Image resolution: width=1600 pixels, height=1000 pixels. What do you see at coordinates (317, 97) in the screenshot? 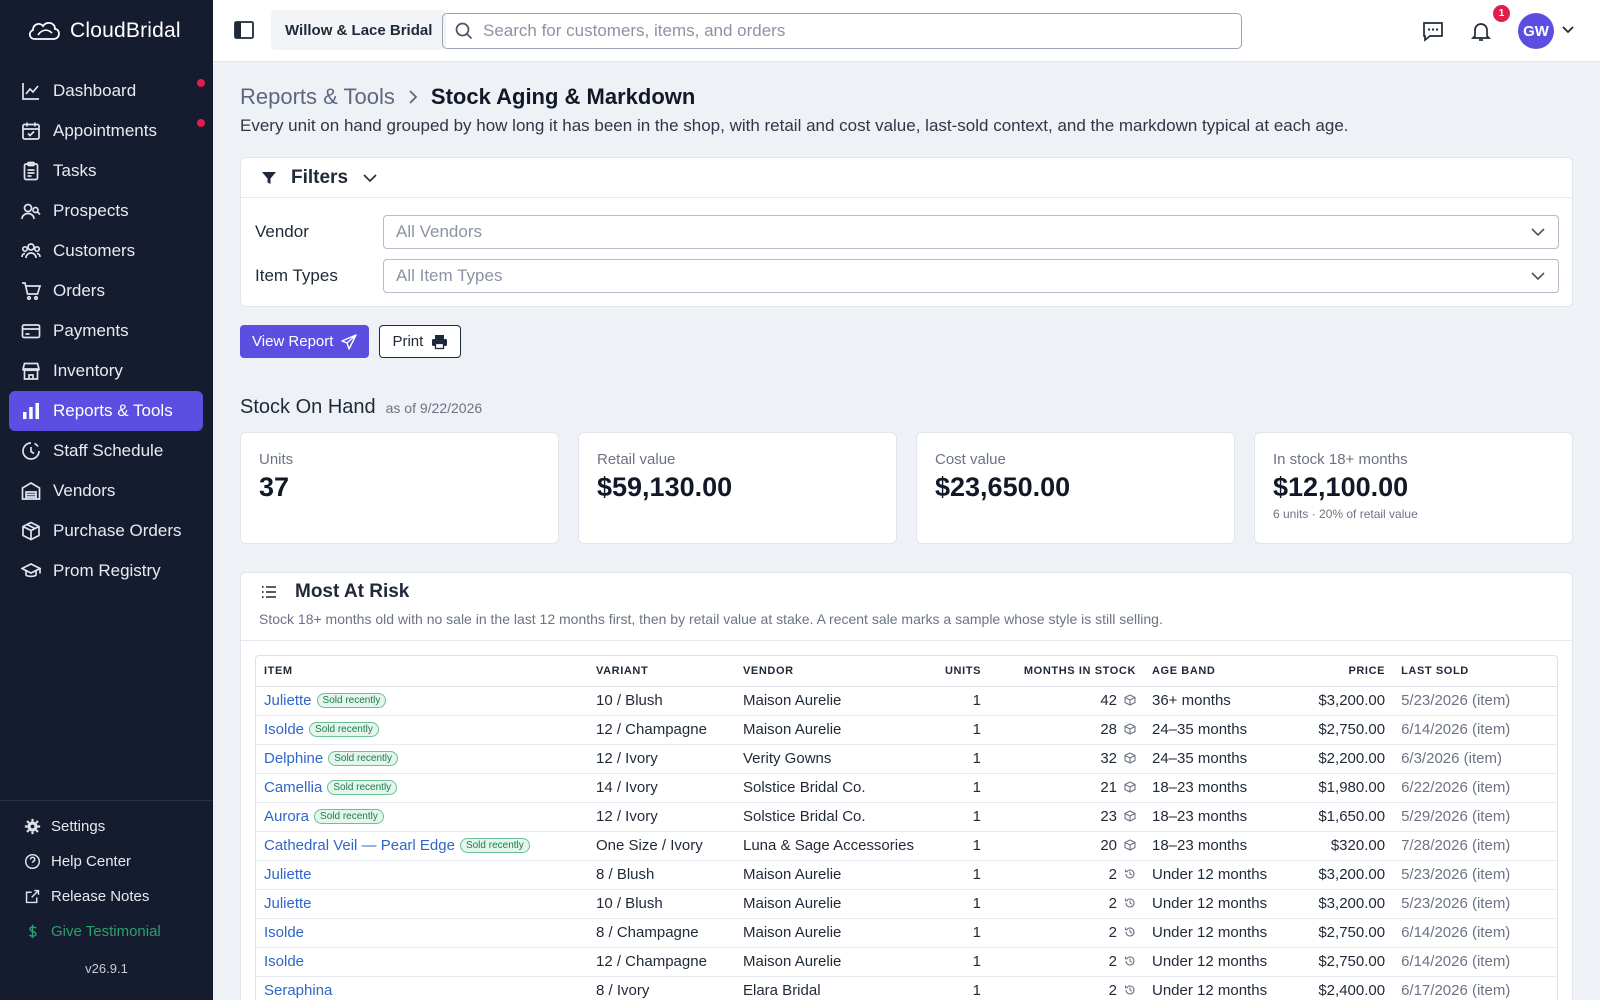
I see `breadcrumb-reports-link: Reports & Tools` at bounding box center [317, 97].